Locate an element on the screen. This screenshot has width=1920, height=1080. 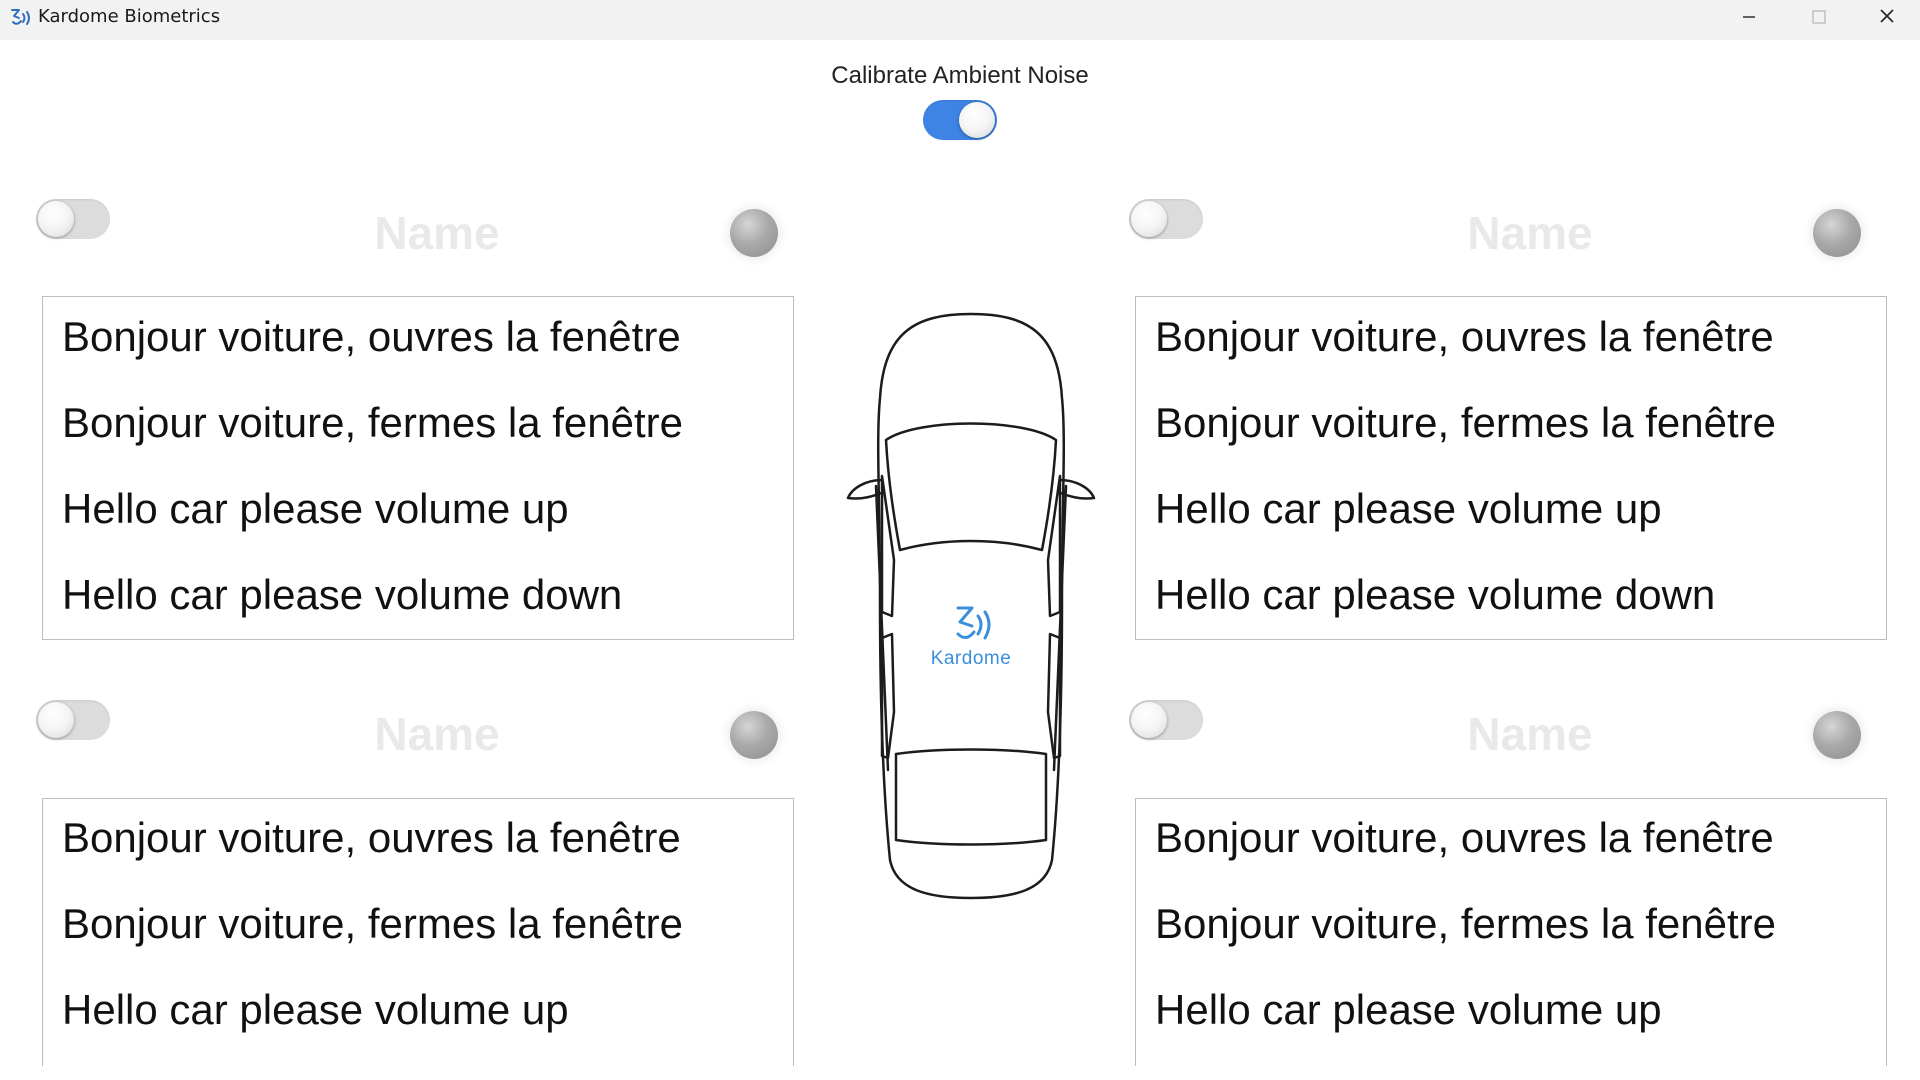
kardome-app-icon is located at coordinates (21, 20).